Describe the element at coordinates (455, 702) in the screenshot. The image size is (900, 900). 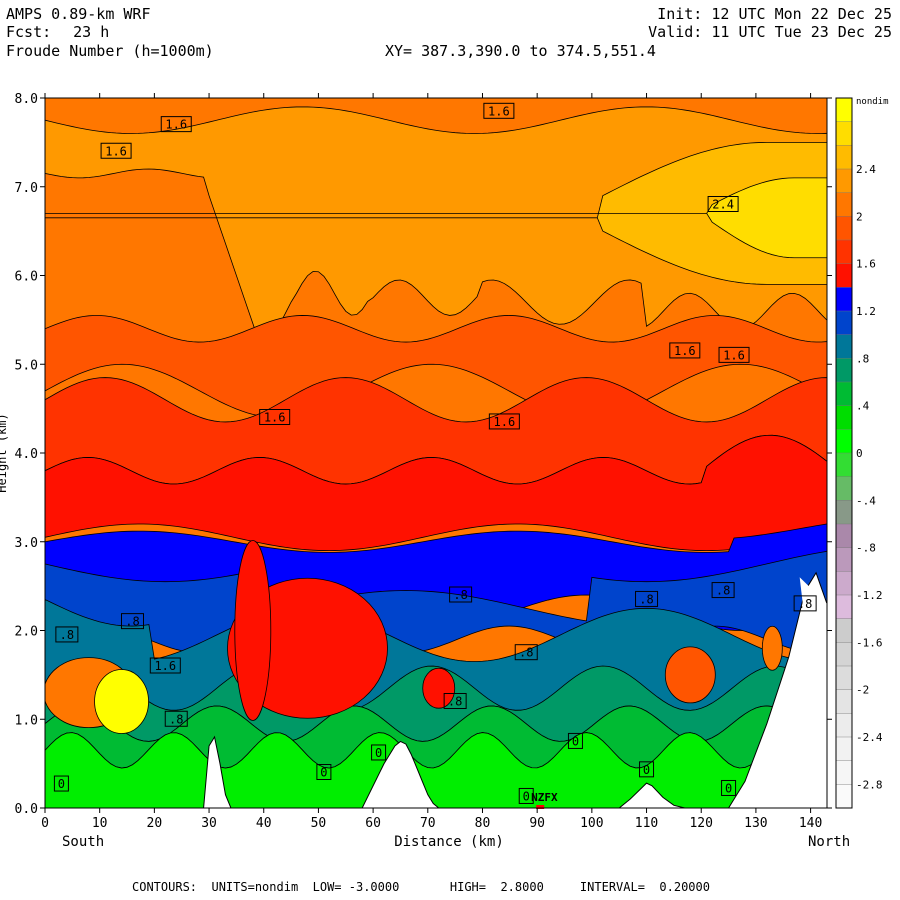
I see `contour-label-16: .8` at that location.